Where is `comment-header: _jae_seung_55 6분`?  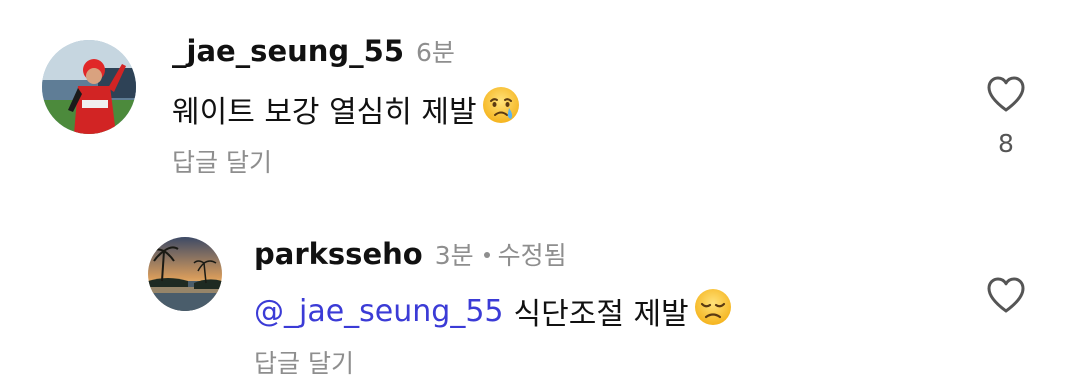
comment-header: _jae_seung_55 6분 is located at coordinates (313, 51).